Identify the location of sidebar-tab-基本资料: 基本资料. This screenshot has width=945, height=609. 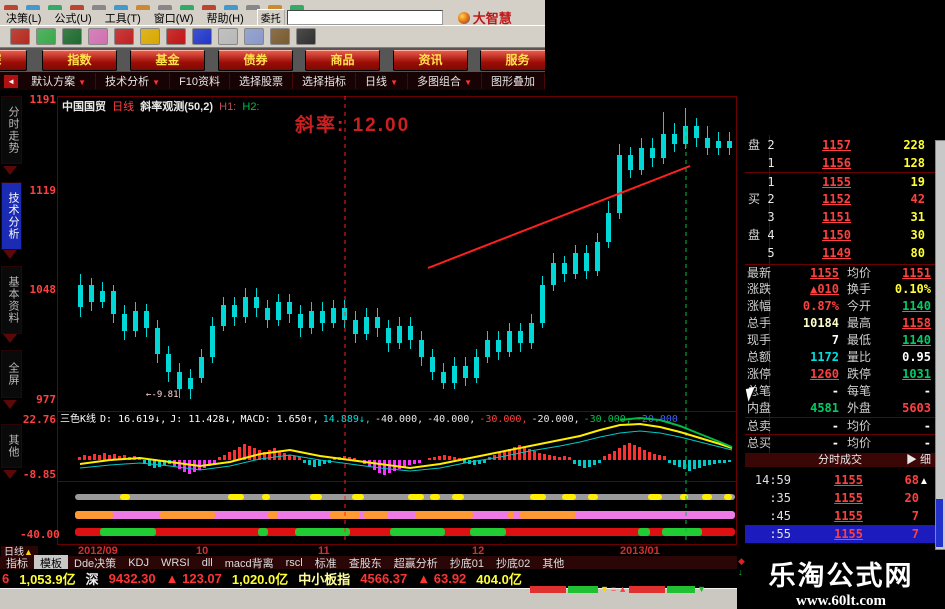
(11, 300).